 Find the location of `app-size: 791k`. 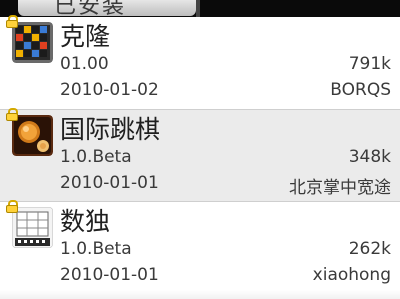

app-size: 791k is located at coordinates (369, 64).